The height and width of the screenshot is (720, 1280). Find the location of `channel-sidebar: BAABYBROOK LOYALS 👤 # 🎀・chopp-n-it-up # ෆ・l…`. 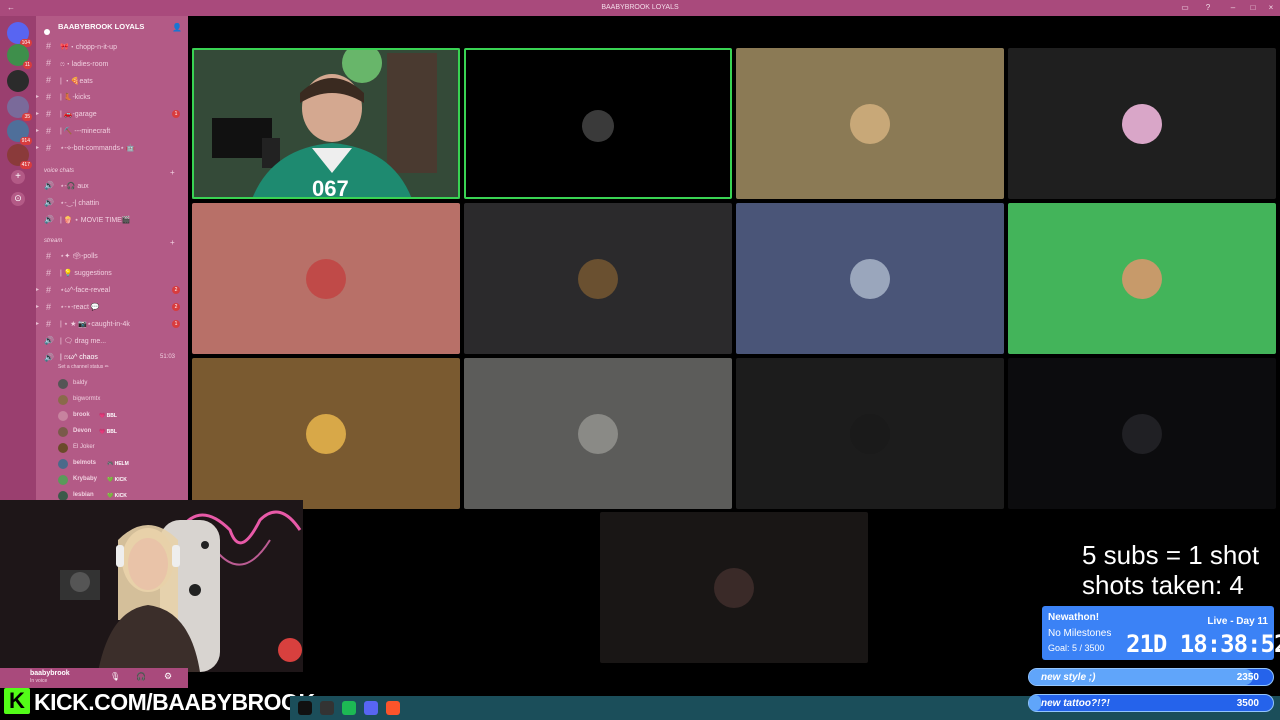

channel-sidebar: BAABYBROOK LOYALS 👤 # 🎀・chopp-n-it-up # ෆ・l… is located at coordinates (112, 261).